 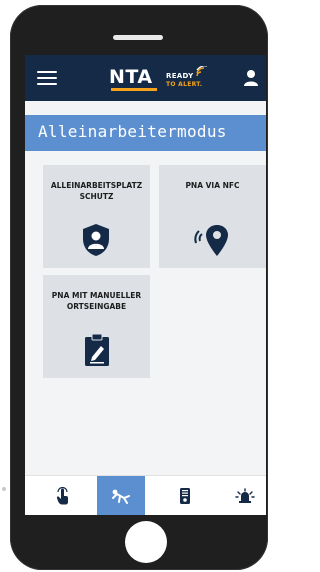 What do you see at coordinates (138, 37) in the screenshot?
I see `phone-speaker` at bounding box center [138, 37].